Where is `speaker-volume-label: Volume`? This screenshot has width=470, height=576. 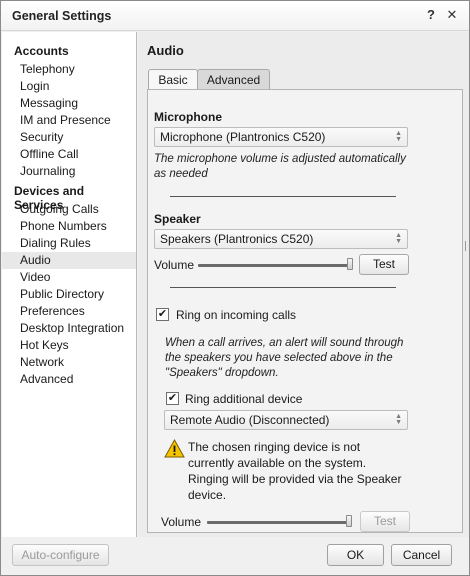
speaker-volume-label: Volume is located at coordinates (174, 265).